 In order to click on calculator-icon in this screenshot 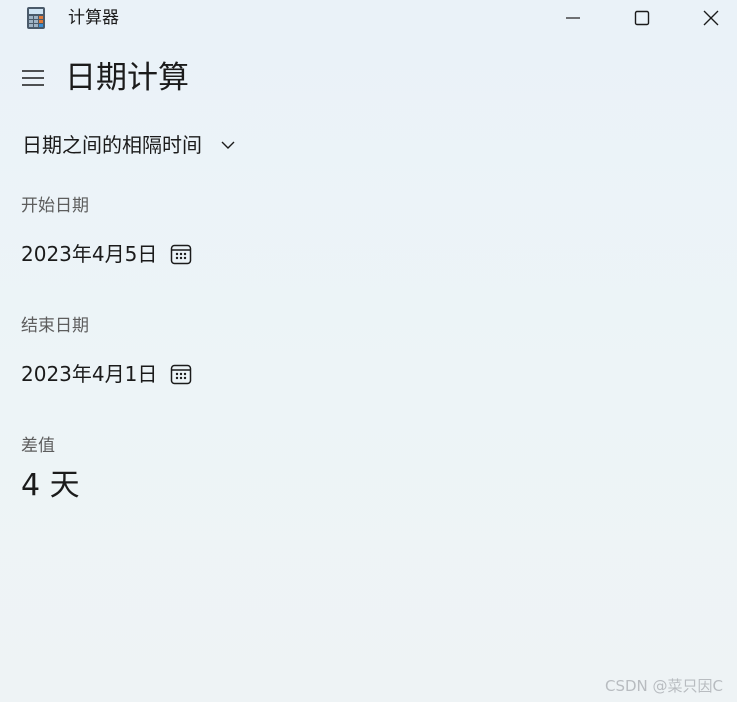, I will do `click(36, 18)`.